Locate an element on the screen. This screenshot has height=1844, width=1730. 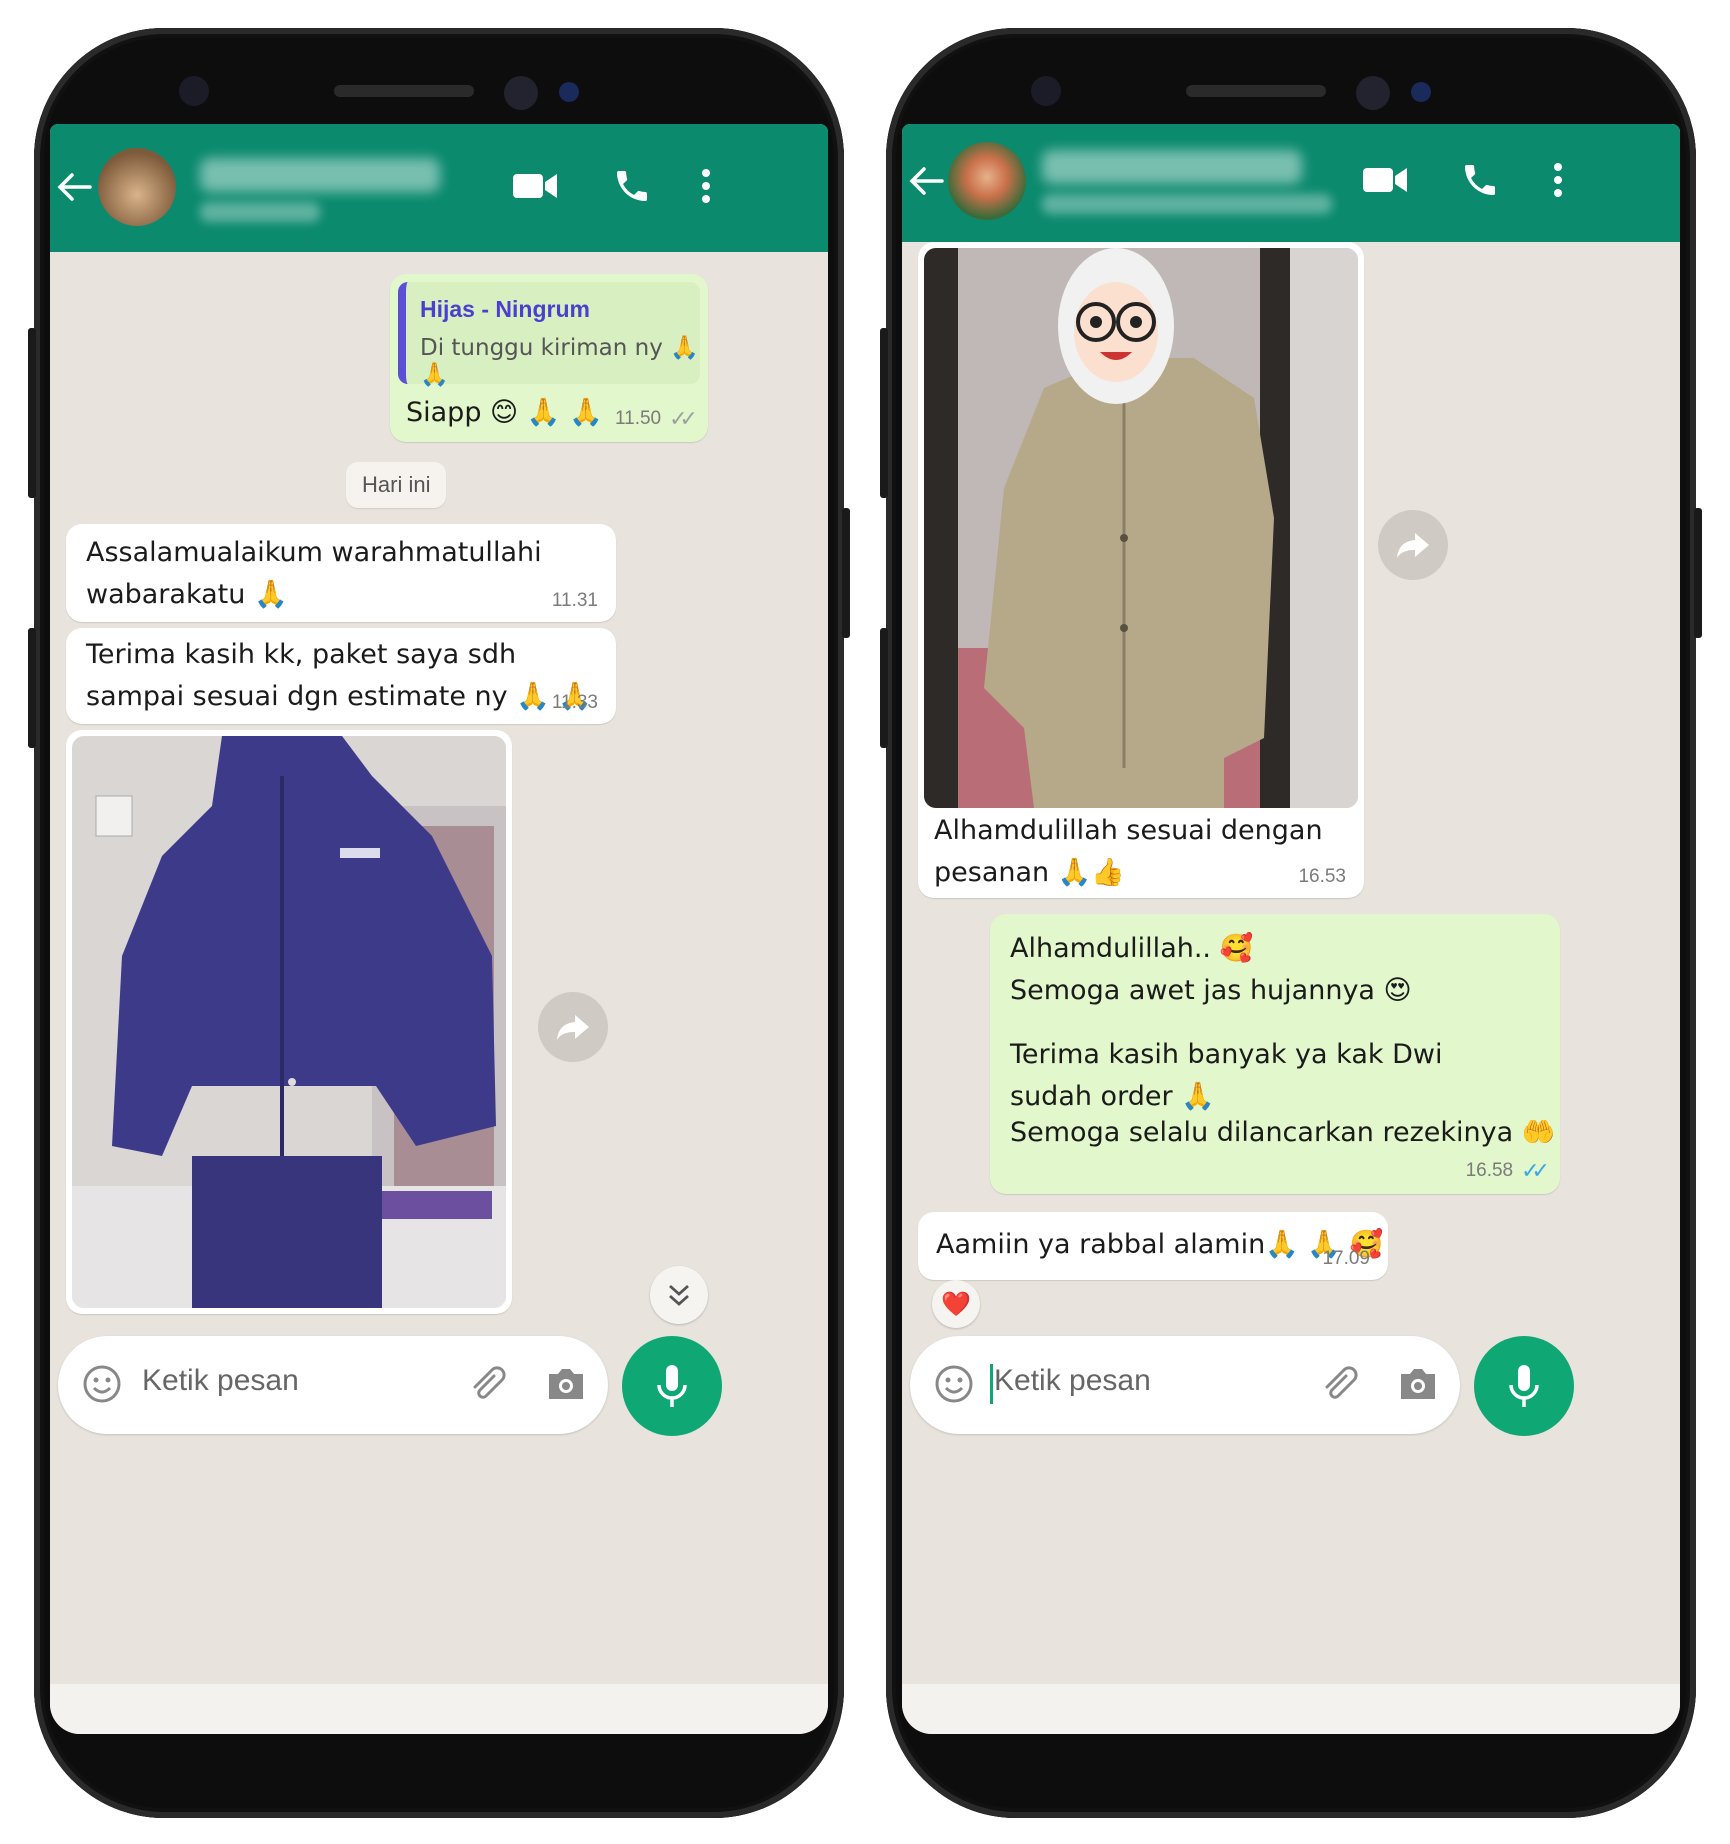
message-line: Semoga awet jas hujannya 😍 is located at coordinates (1211, 990).